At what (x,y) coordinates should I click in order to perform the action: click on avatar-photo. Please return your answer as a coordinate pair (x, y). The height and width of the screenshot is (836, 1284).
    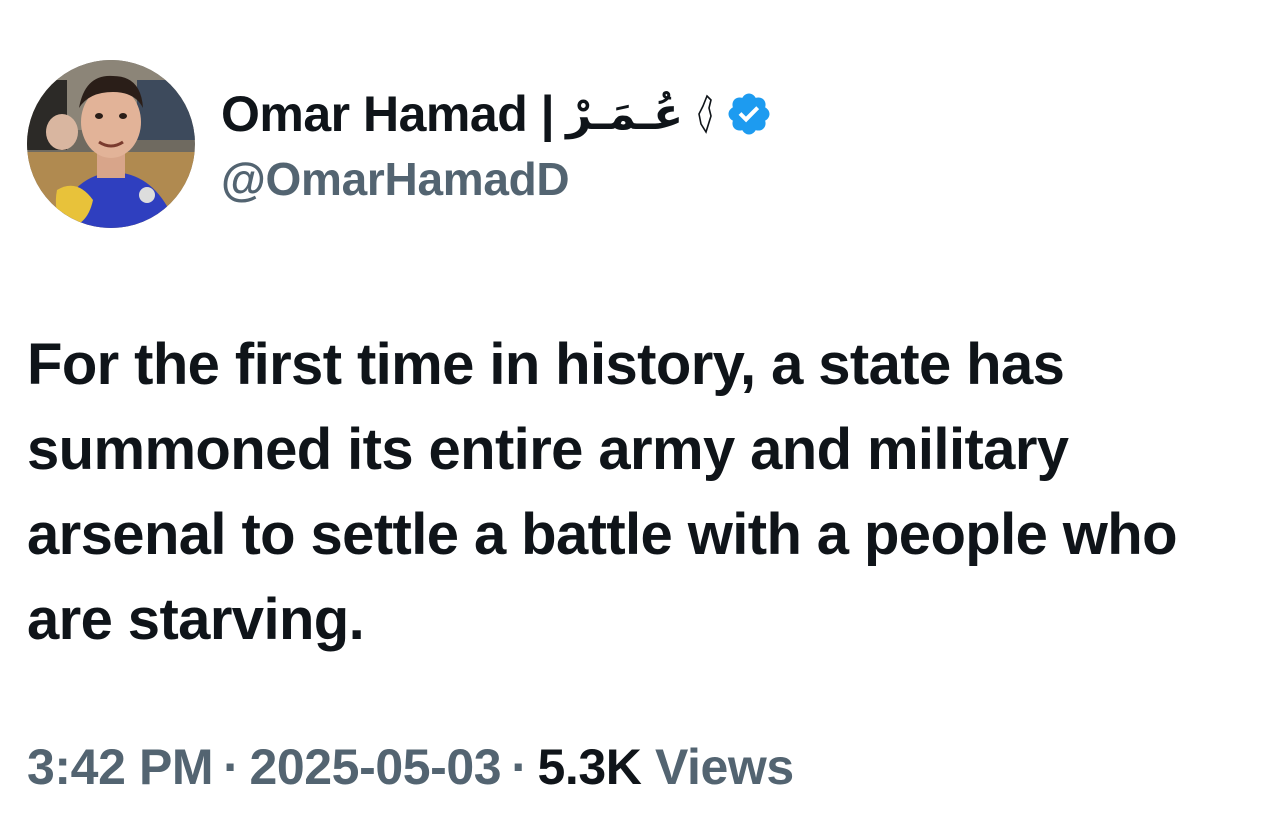
    Looking at the image, I should click on (111, 144).